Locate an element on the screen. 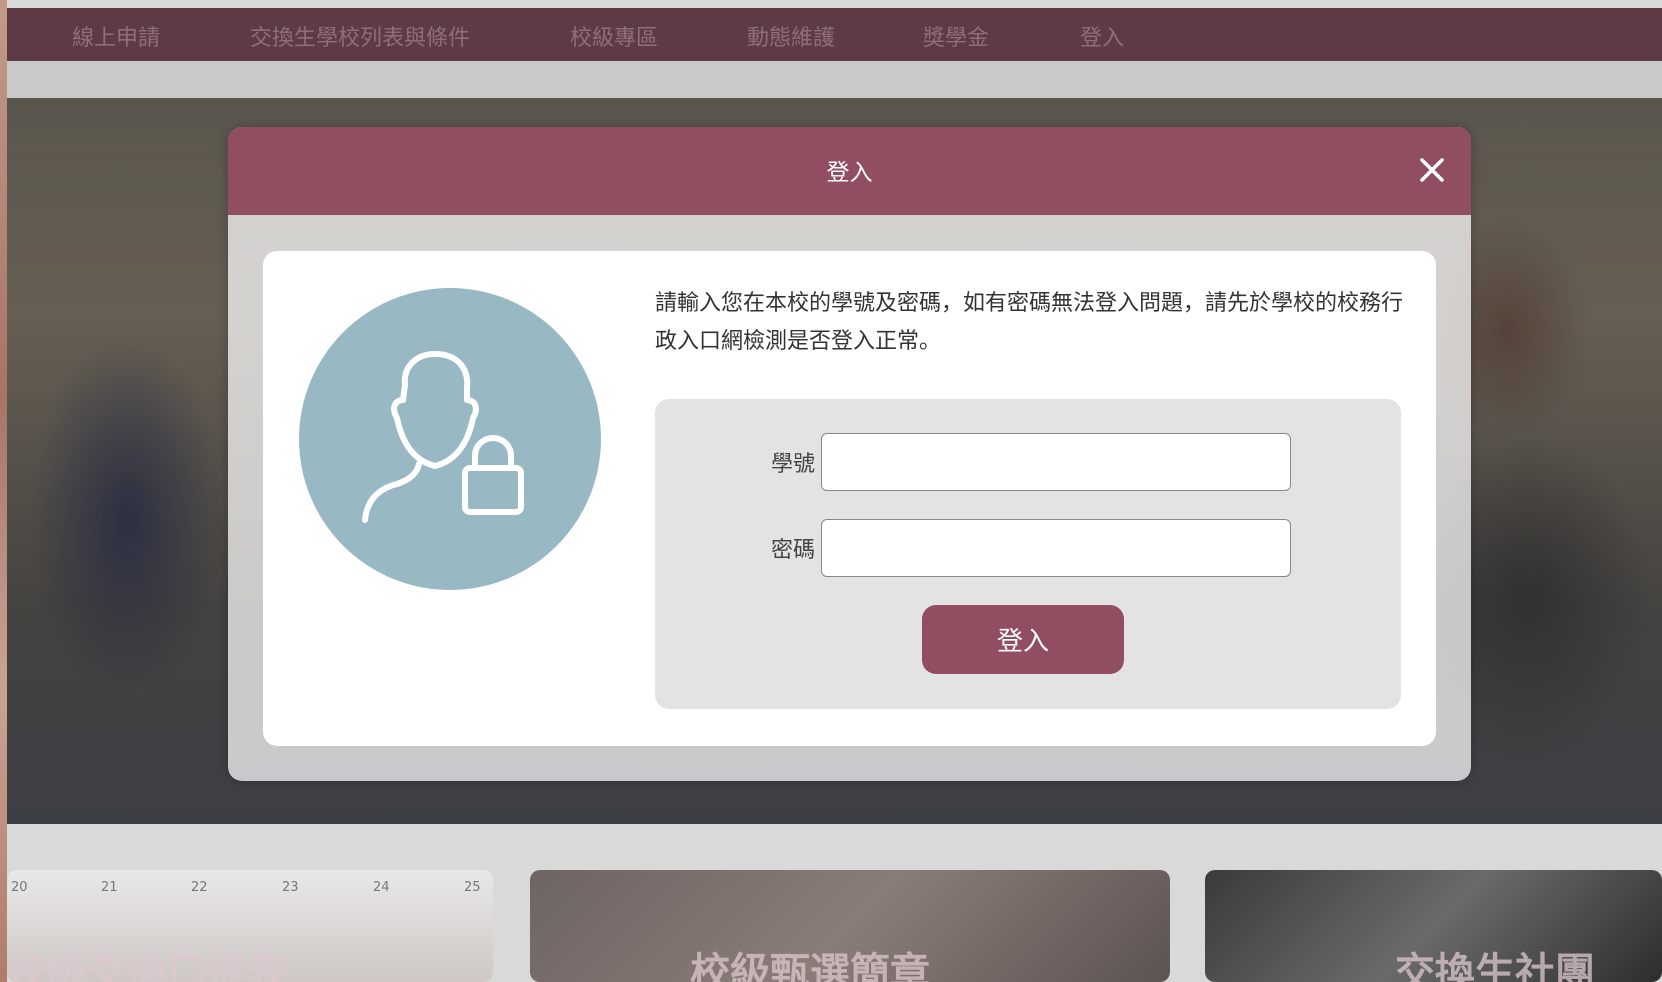 This screenshot has width=1662, height=982. modal-header: 登入 is located at coordinates (849, 171).